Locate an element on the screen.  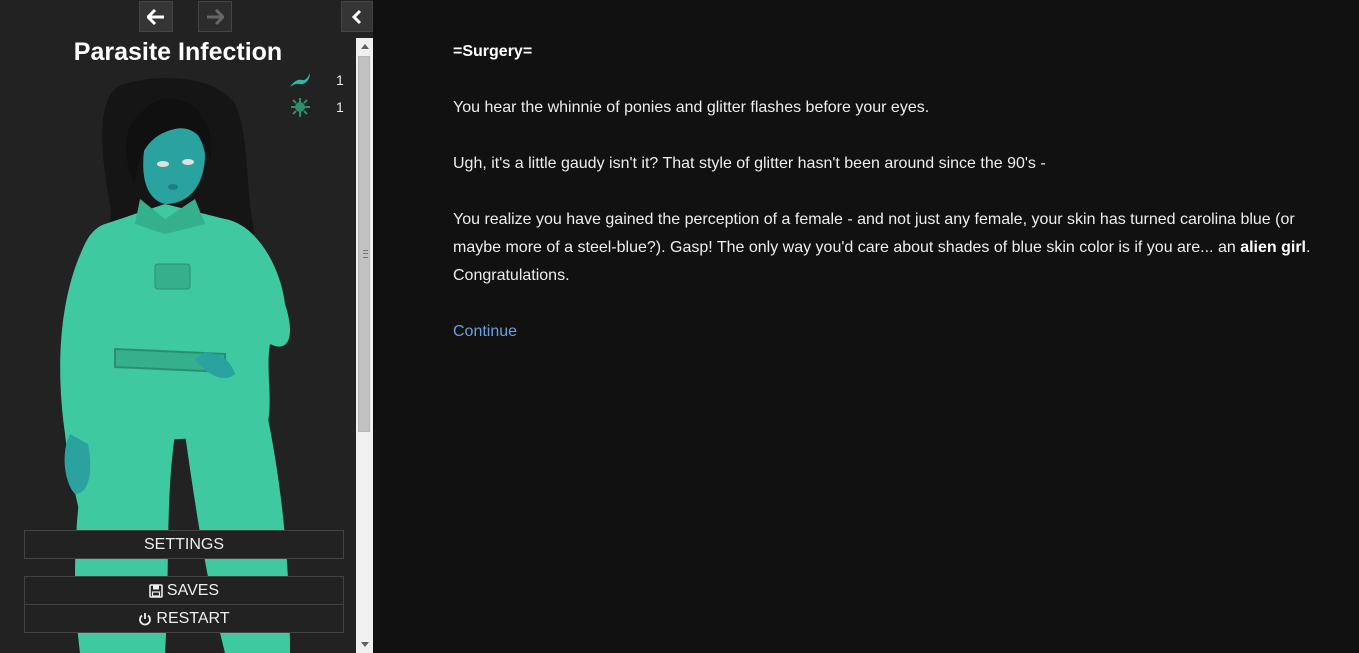
alien-girl-emphasis: alien girl is located at coordinates (1273, 247).